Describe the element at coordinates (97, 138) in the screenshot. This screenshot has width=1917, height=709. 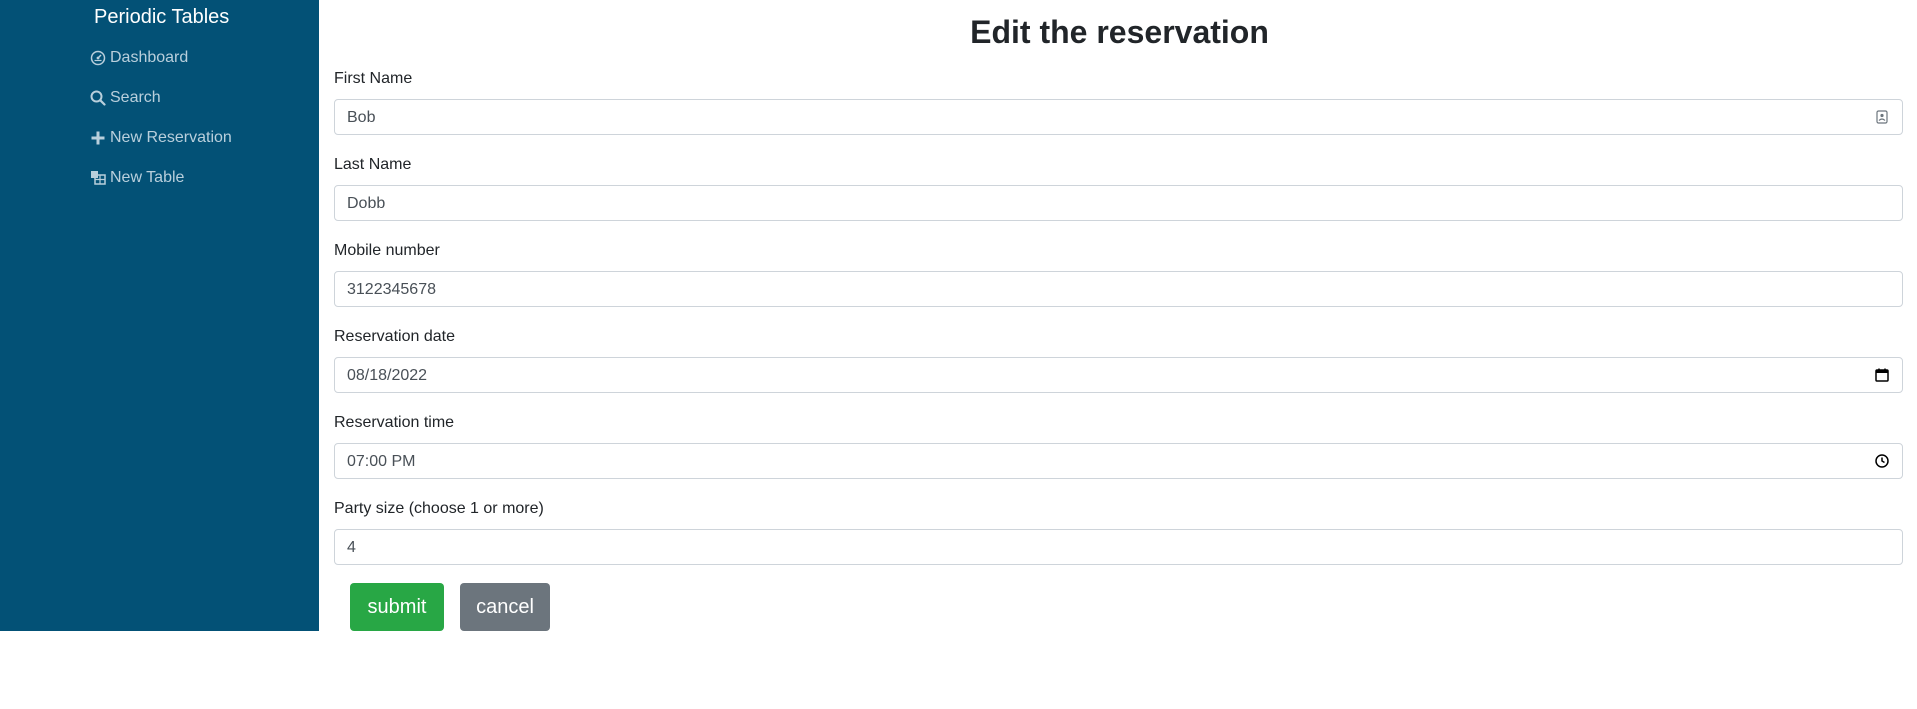
I see `plus-icon` at that location.